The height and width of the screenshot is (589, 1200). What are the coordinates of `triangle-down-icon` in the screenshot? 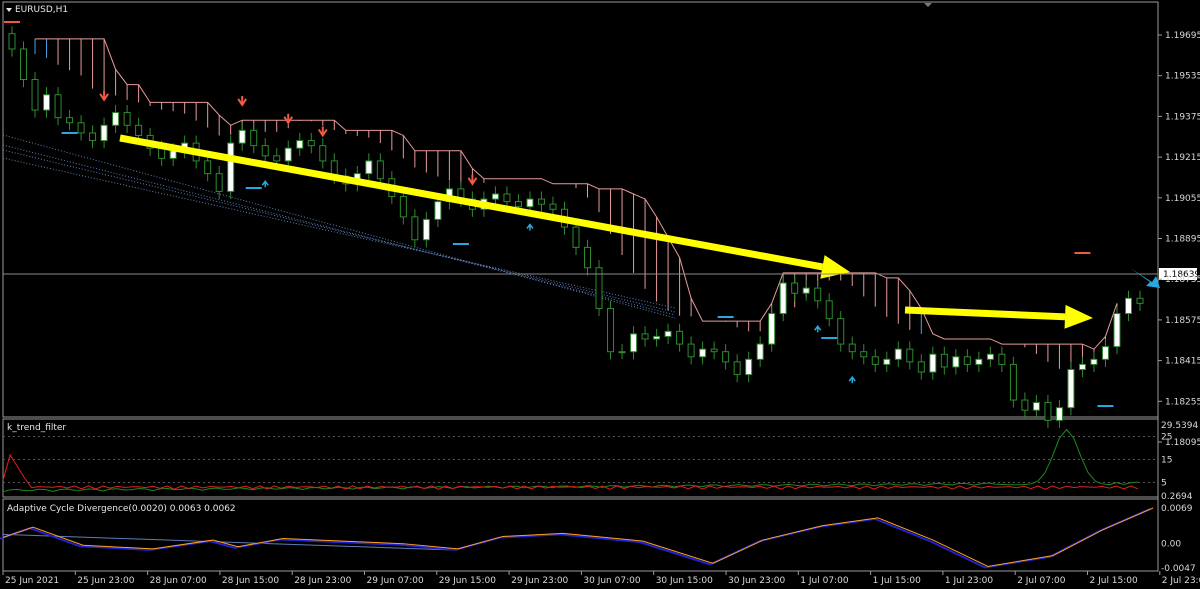 It's located at (9, 10).